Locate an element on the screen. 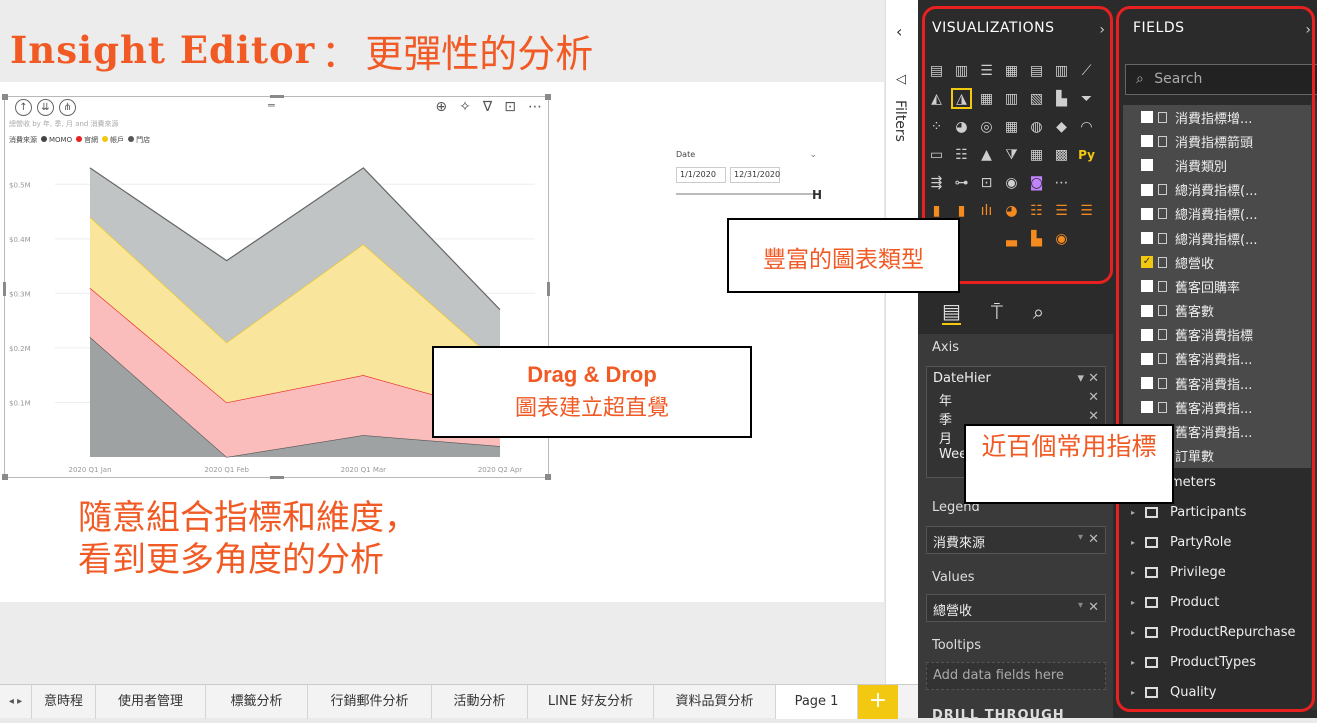  page-title: Insight Editor ： 更彈性的分析 is located at coordinates (301, 50).